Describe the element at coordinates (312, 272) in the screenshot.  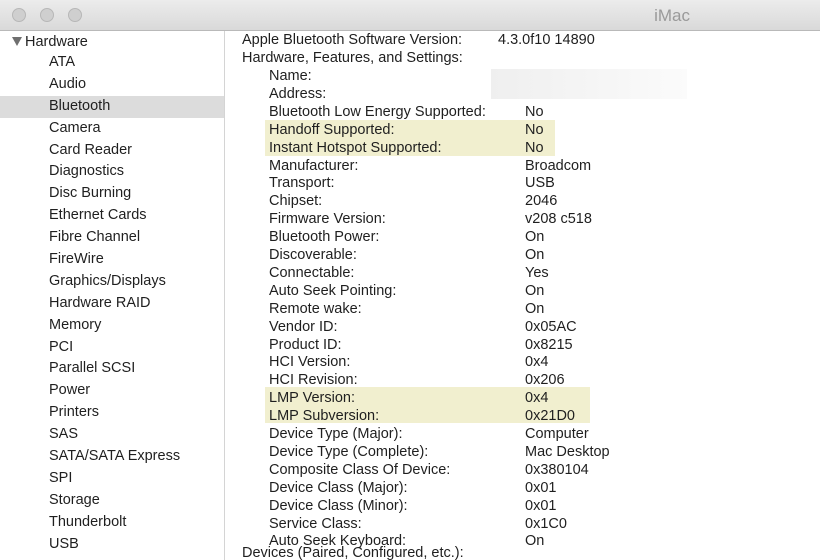
I see `detail-label: Connectable:` at that location.